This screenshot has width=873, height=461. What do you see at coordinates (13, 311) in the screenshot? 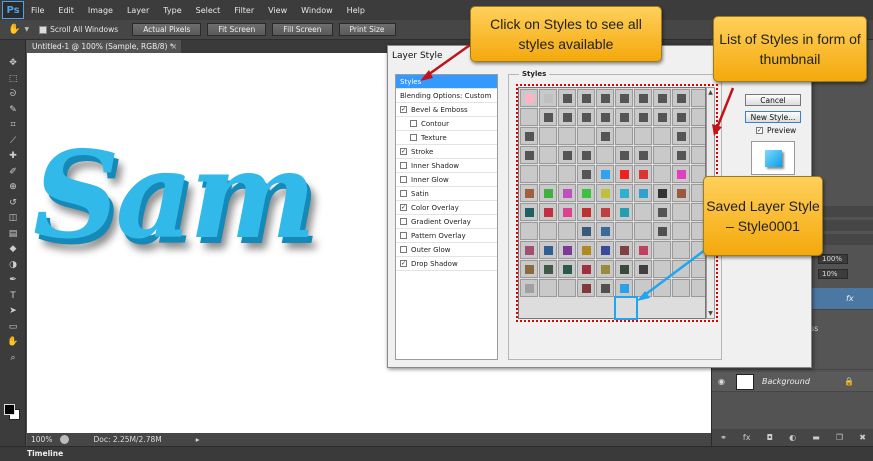
I see `path-select-icon: ➤` at bounding box center [13, 311].